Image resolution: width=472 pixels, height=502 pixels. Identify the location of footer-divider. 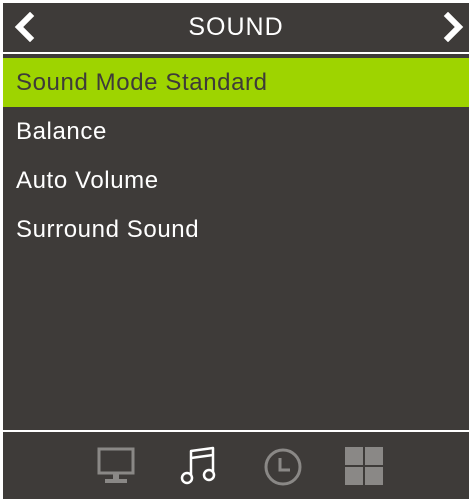
(236, 431).